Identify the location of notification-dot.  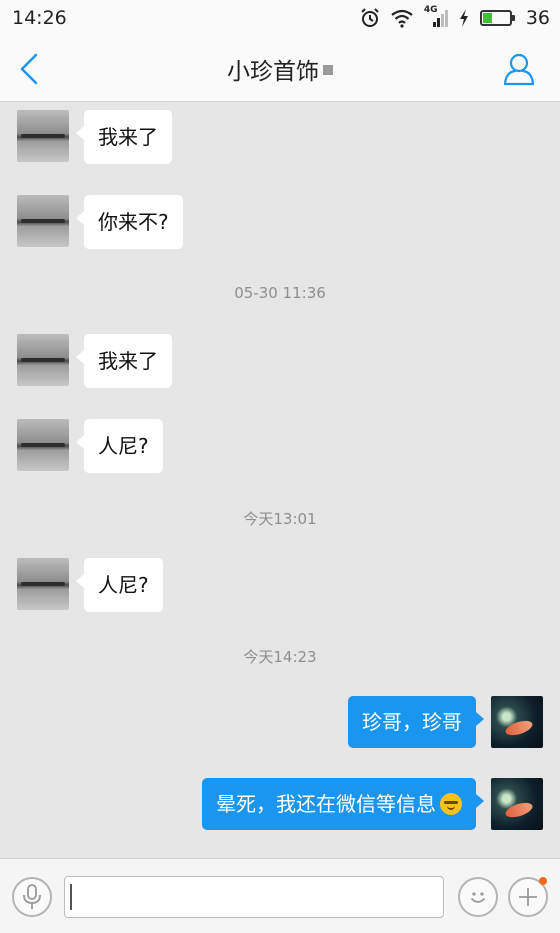
(543, 881).